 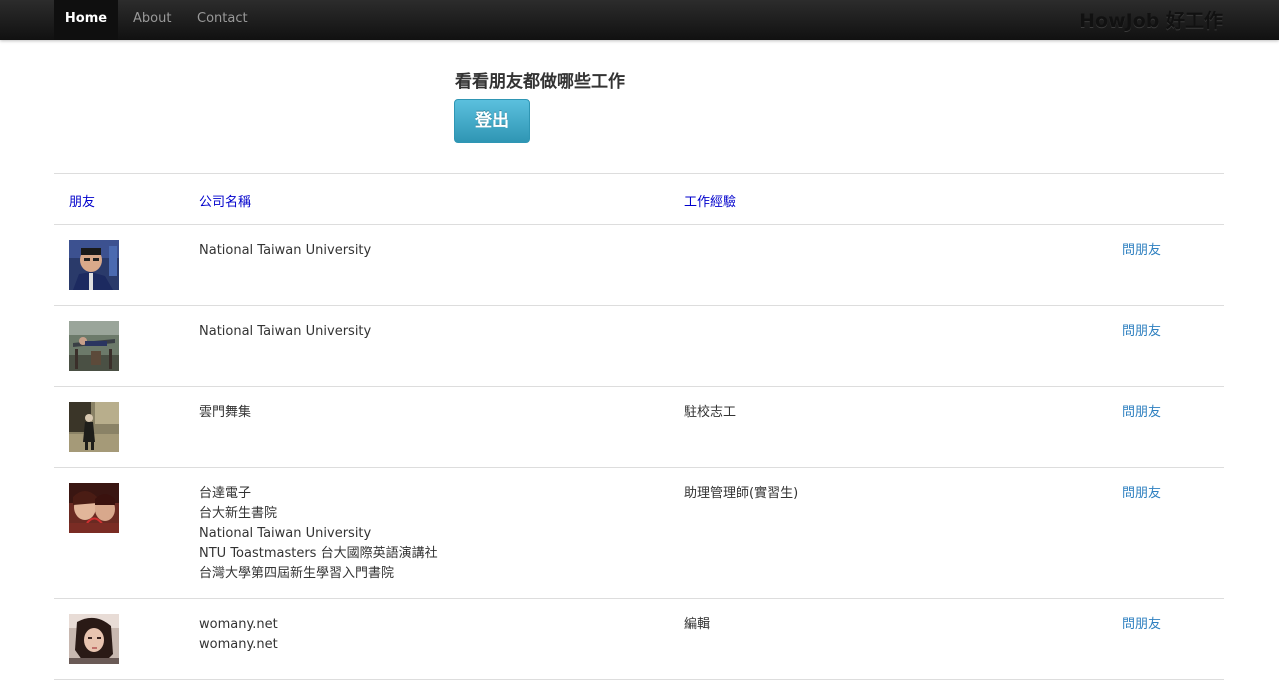 What do you see at coordinates (697, 624) in the screenshot?
I see `experience-title: 編輯` at bounding box center [697, 624].